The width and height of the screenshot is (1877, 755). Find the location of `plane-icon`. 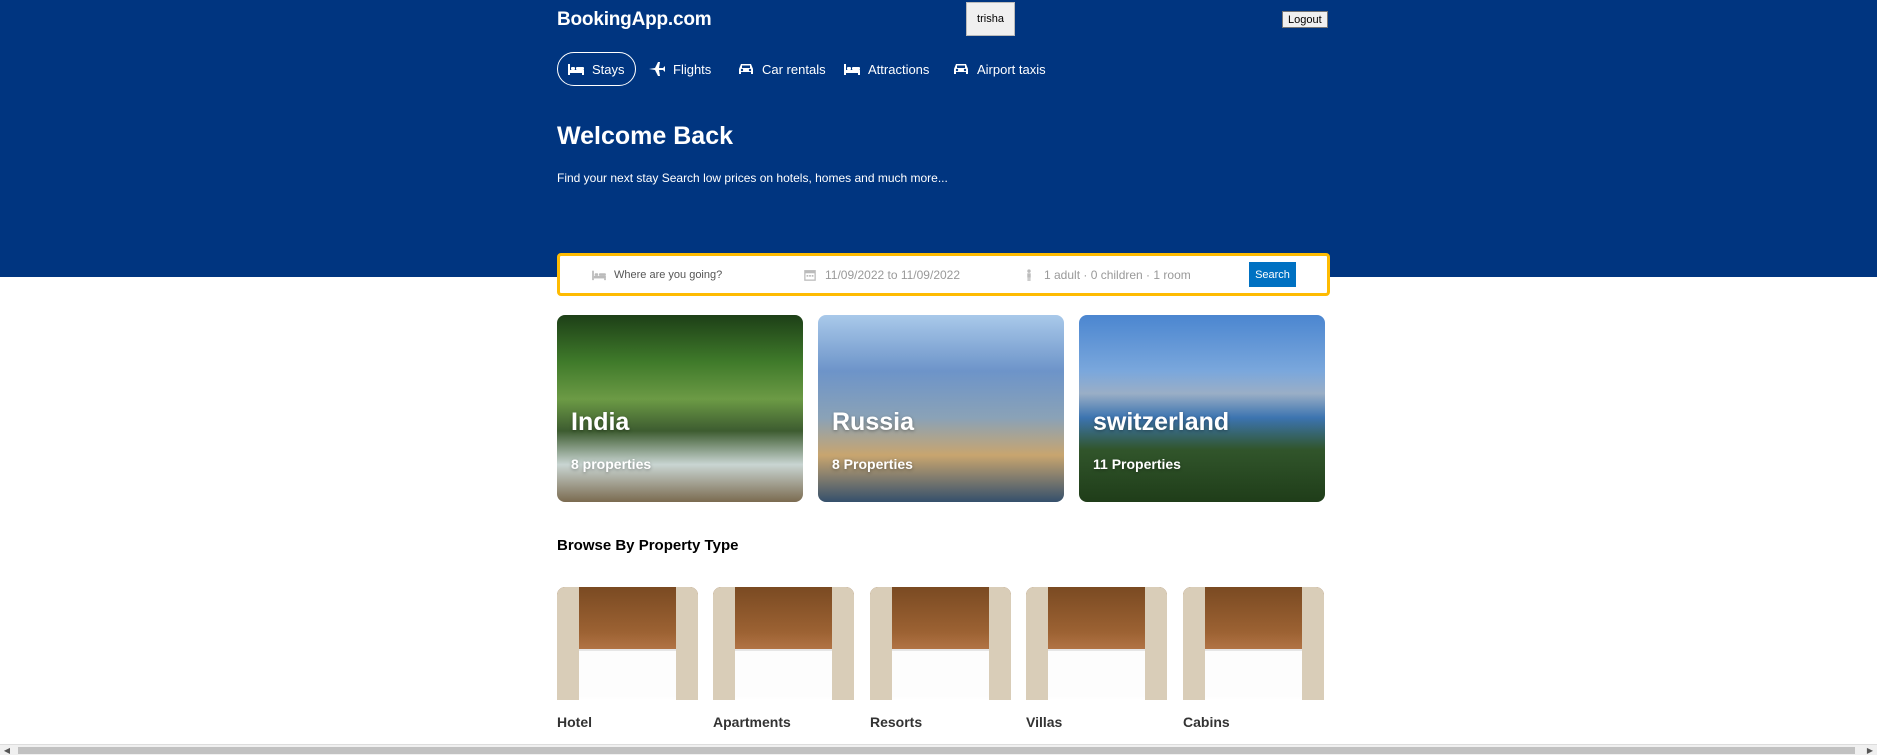

plane-icon is located at coordinates (657, 69).